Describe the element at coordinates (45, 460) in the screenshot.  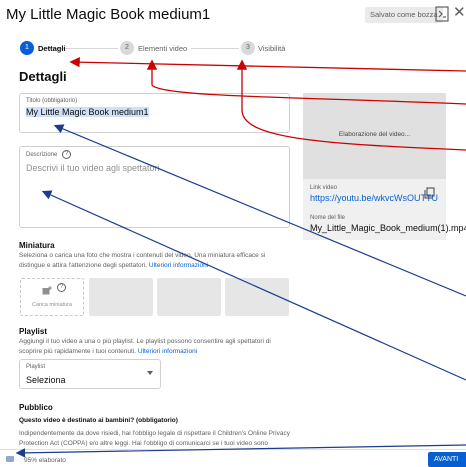
I see `processing-progress: 95% elaborato` at that location.